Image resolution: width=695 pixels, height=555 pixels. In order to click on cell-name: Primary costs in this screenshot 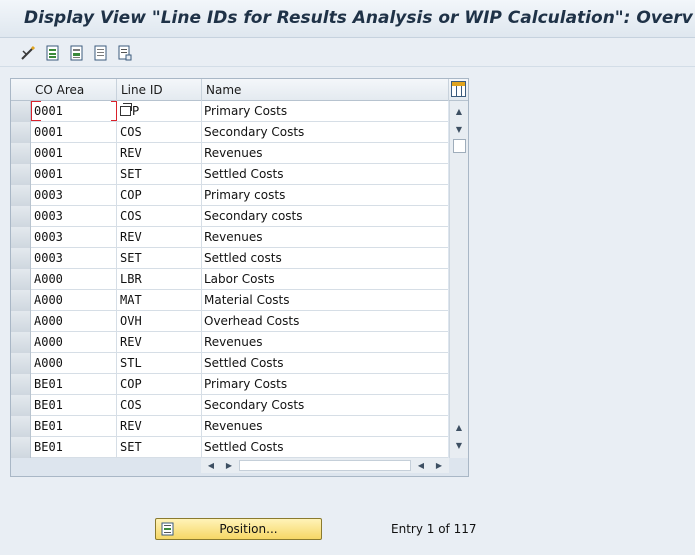, I will do `click(325, 195)`.